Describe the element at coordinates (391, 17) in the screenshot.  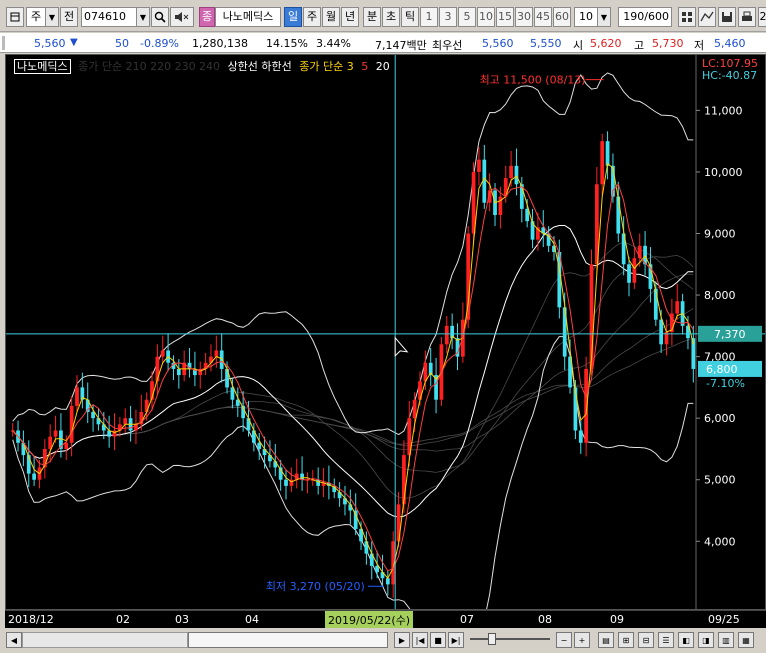
I see `period-tab-5: 초` at that location.